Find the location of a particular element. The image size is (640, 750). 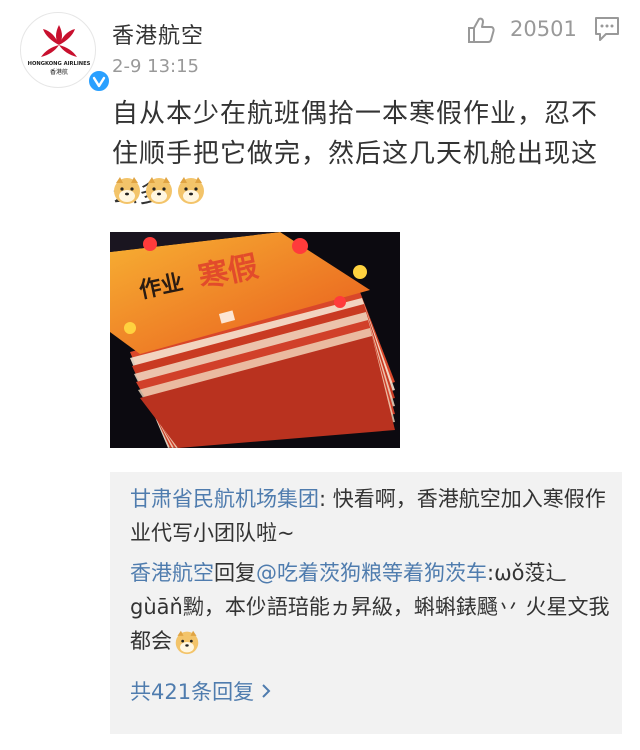

post-image: 寒假 作业 is located at coordinates (255, 340).